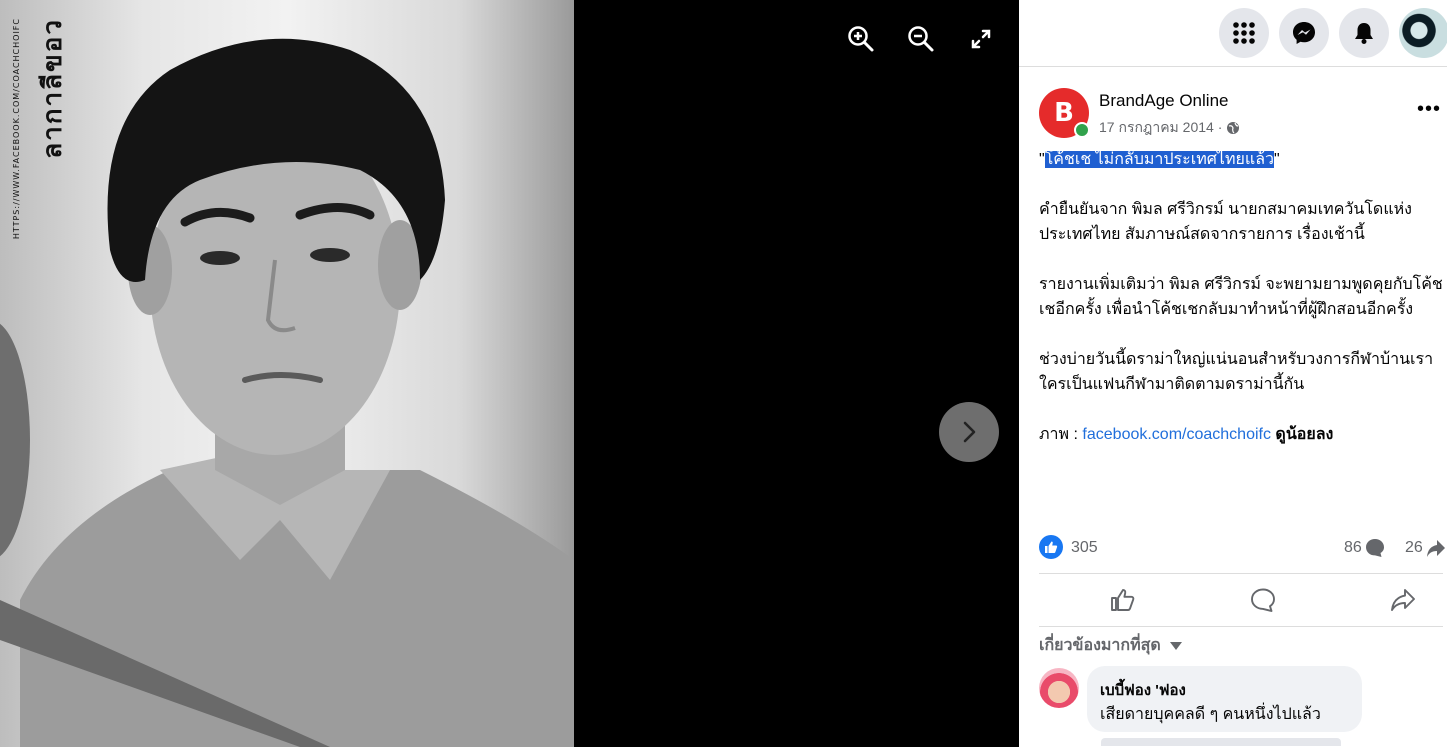 Image resolution: width=1447 pixels, height=747 pixels. I want to click on fullscreen-button, so click(981, 39).